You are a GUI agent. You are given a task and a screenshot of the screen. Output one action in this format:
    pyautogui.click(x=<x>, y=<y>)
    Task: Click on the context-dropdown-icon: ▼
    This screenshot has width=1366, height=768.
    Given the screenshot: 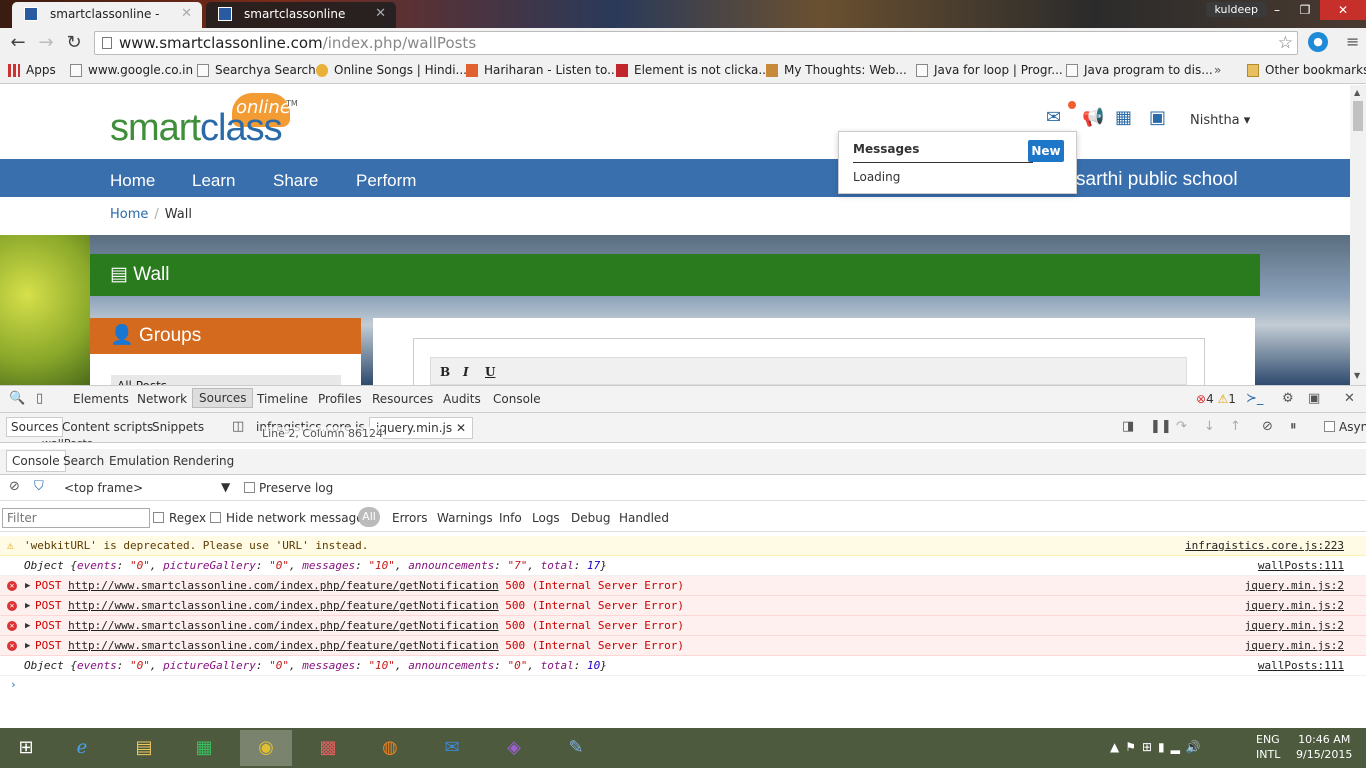 What is the action you would take?
    pyautogui.click(x=225, y=487)
    